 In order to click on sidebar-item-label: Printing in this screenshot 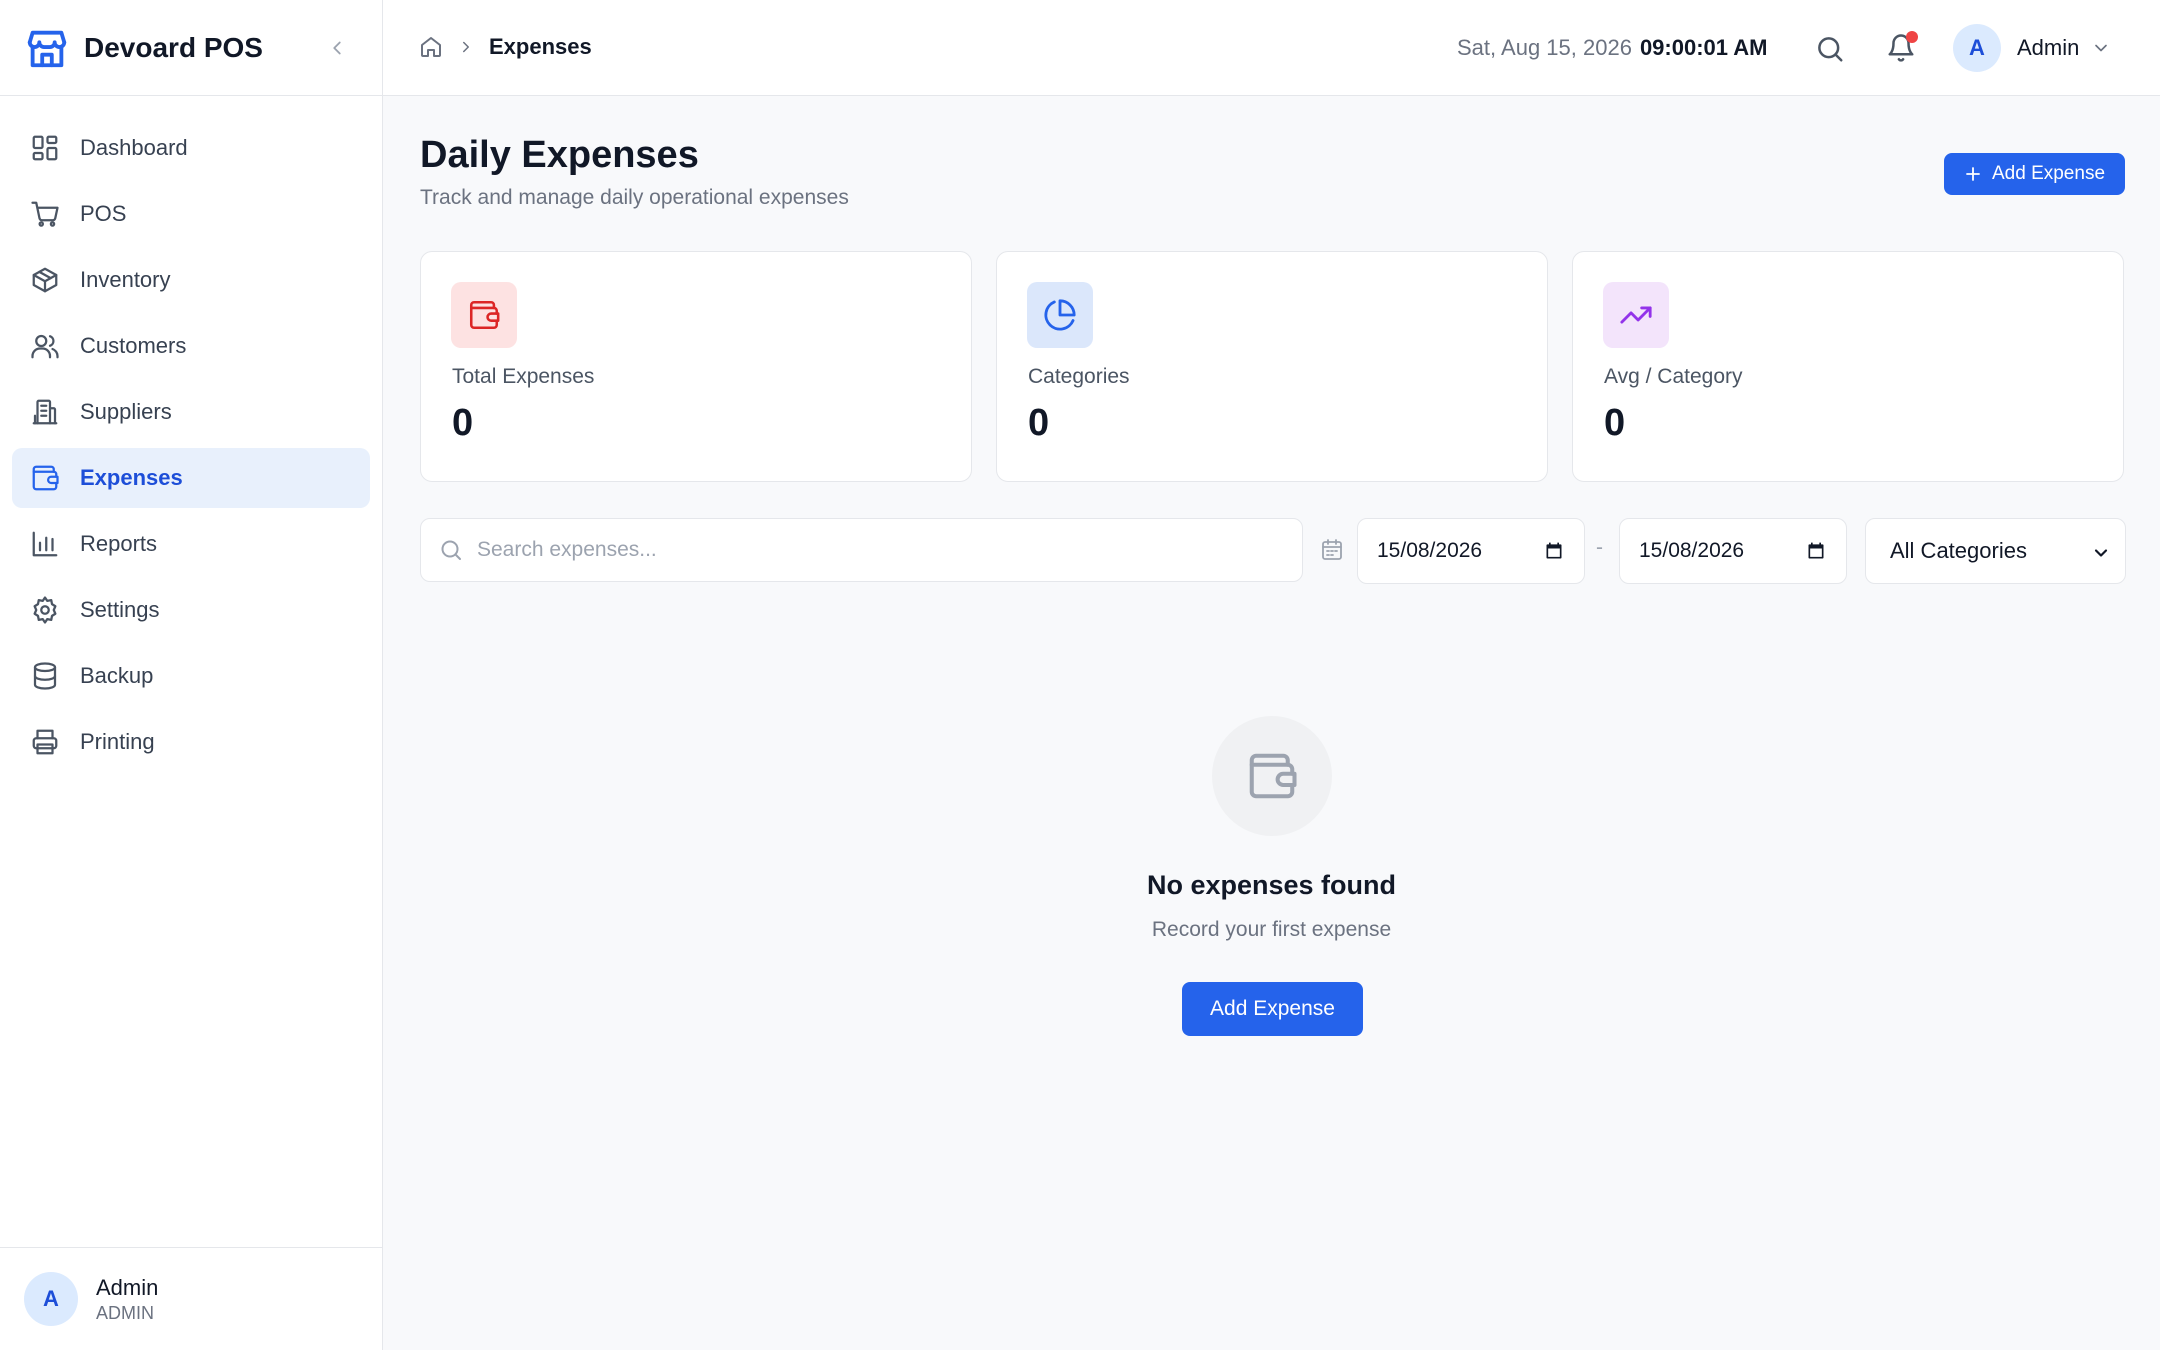, I will do `click(117, 741)`.